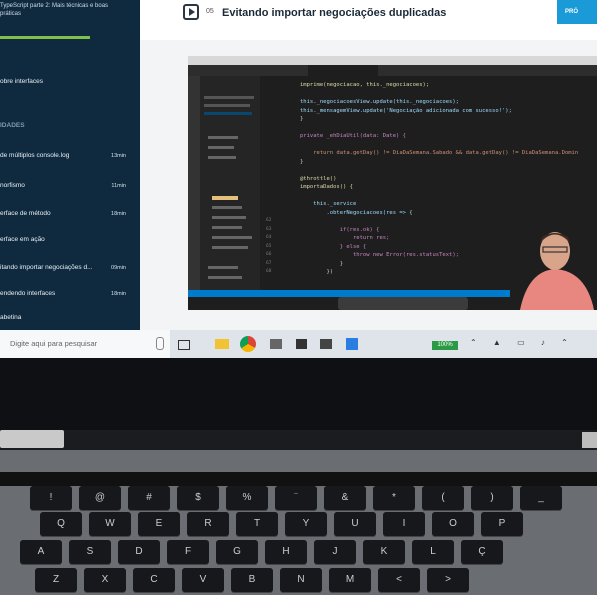 The width and height of the screenshot is (597, 595). I want to click on keyboard-key: S, so click(90, 552).